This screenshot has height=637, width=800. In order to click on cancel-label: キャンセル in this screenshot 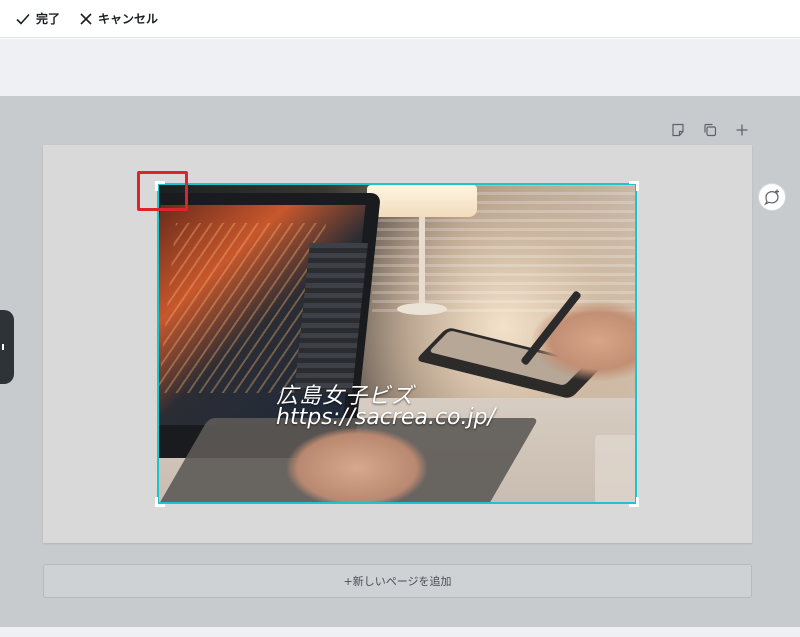, I will do `click(128, 19)`.